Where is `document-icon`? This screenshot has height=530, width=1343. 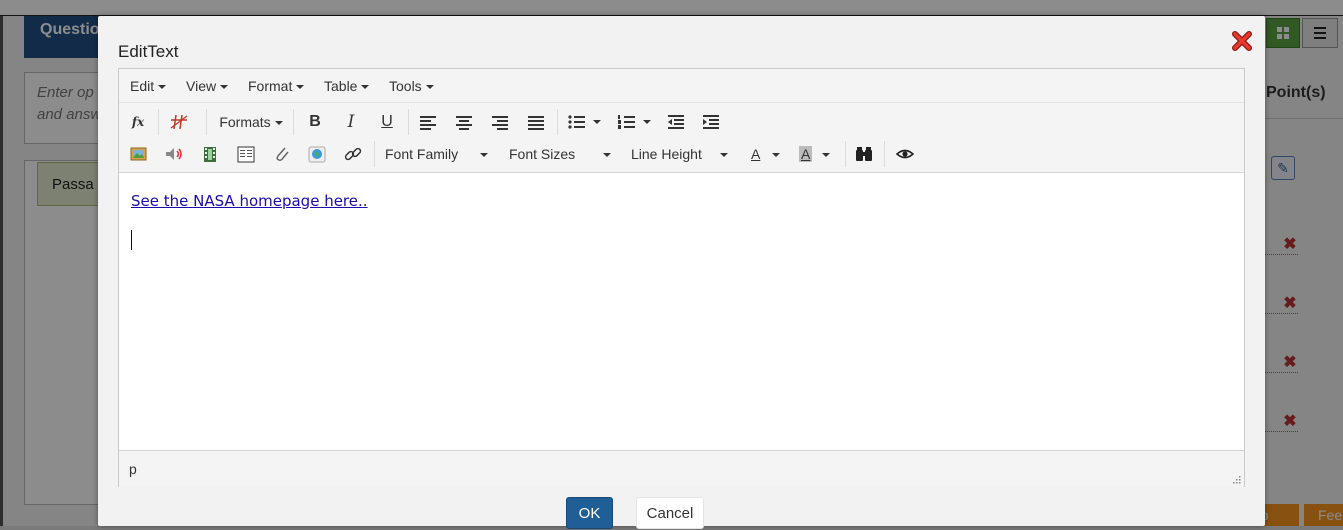
document-icon is located at coordinates (246, 154).